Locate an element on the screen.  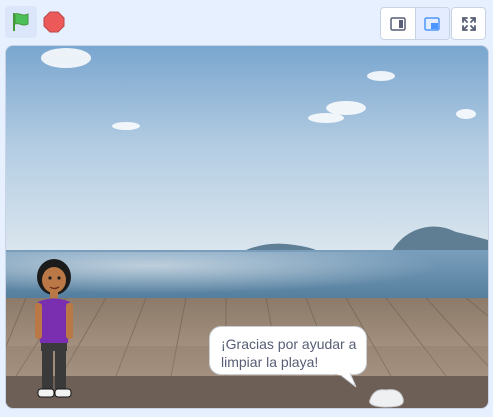
stage-header is located at coordinates (246, 22).